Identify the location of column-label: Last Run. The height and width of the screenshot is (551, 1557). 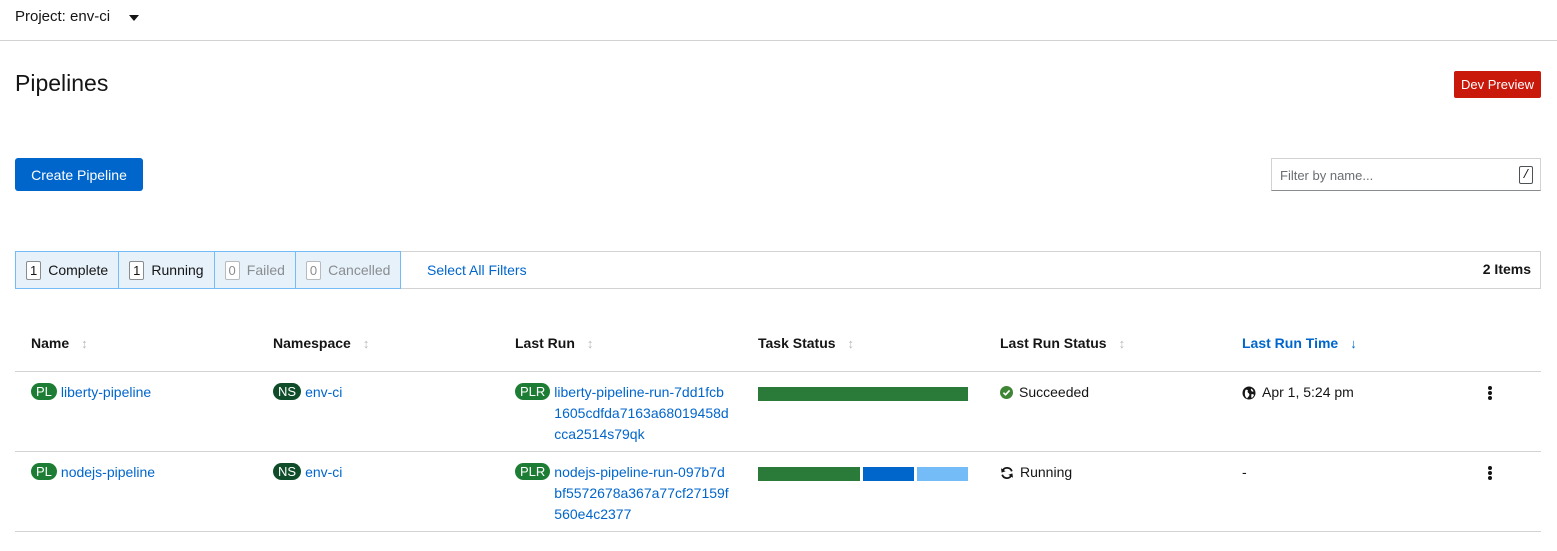
(545, 343).